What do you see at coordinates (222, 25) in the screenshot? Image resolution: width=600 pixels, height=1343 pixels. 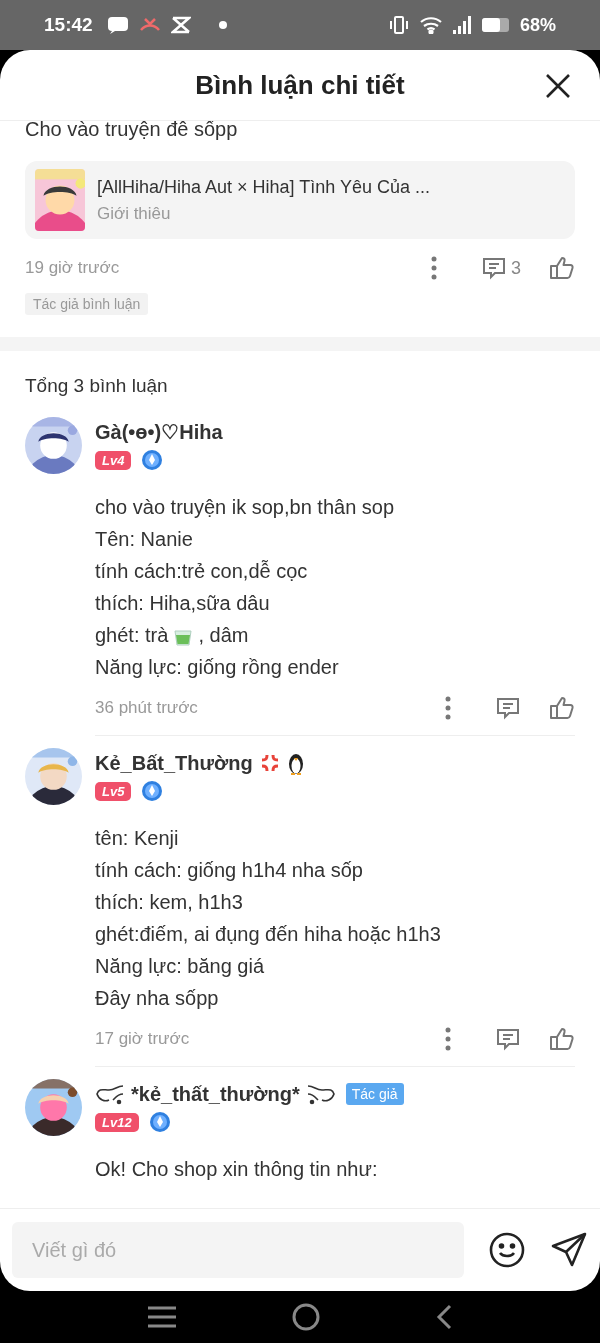 I see `notification-dot-icon` at bounding box center [222, 25].